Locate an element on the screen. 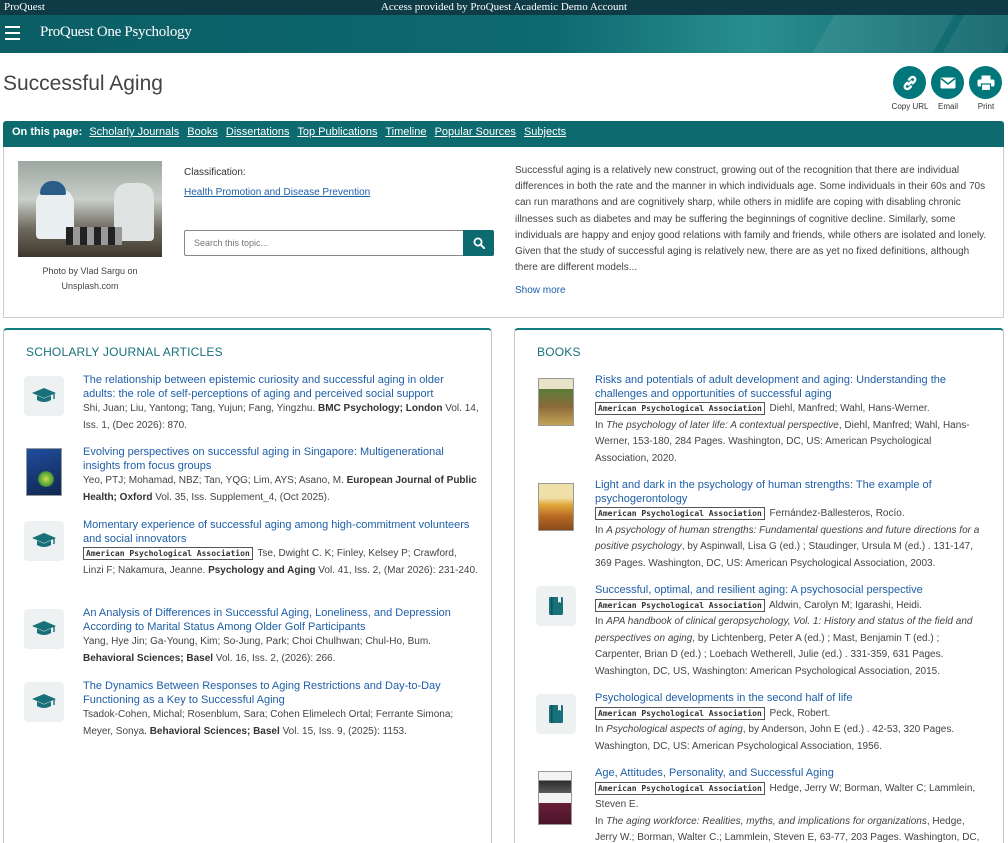 The width and height of the screenshot is (1008, 843). copy-url-action: Copy URL is located at coordinates (910, 88).